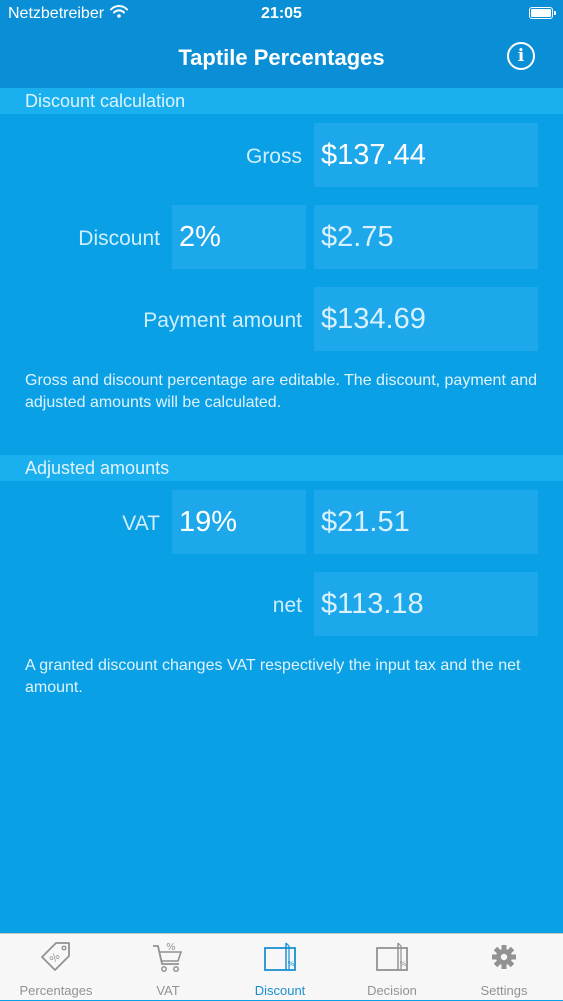 The height and width of the screenshot is (1001, 563). Describe the element at coordinates (504, 957) in the screenshot. I see `gear-icon` at that location.